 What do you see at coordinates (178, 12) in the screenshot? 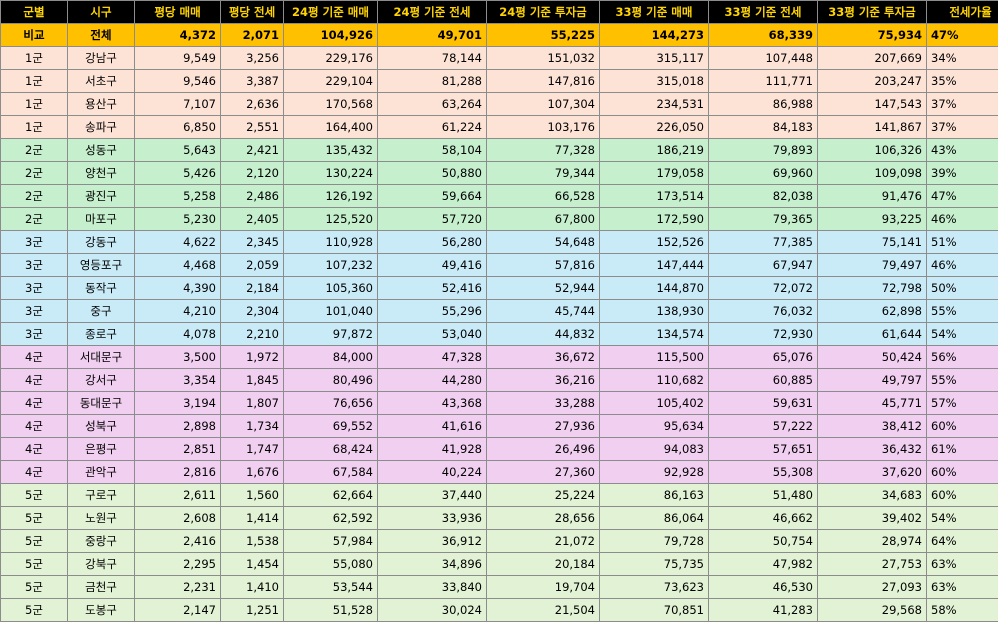
I see `header-cell: 평당 매매` at bounding box center [178, 12].